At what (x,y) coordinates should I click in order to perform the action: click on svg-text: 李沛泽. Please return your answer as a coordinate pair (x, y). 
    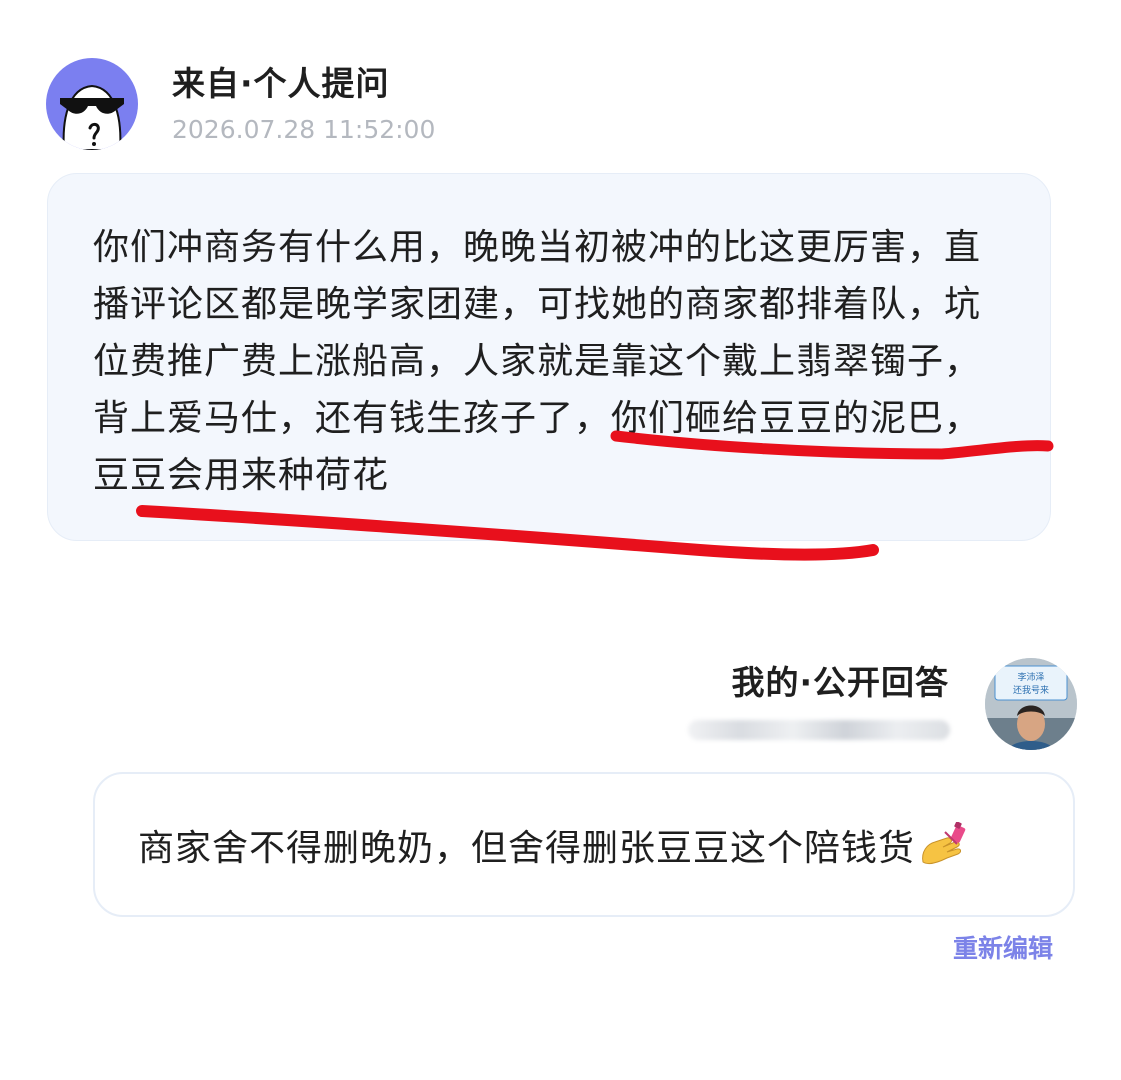
    Looking at the image, I should click on (1030, 677).